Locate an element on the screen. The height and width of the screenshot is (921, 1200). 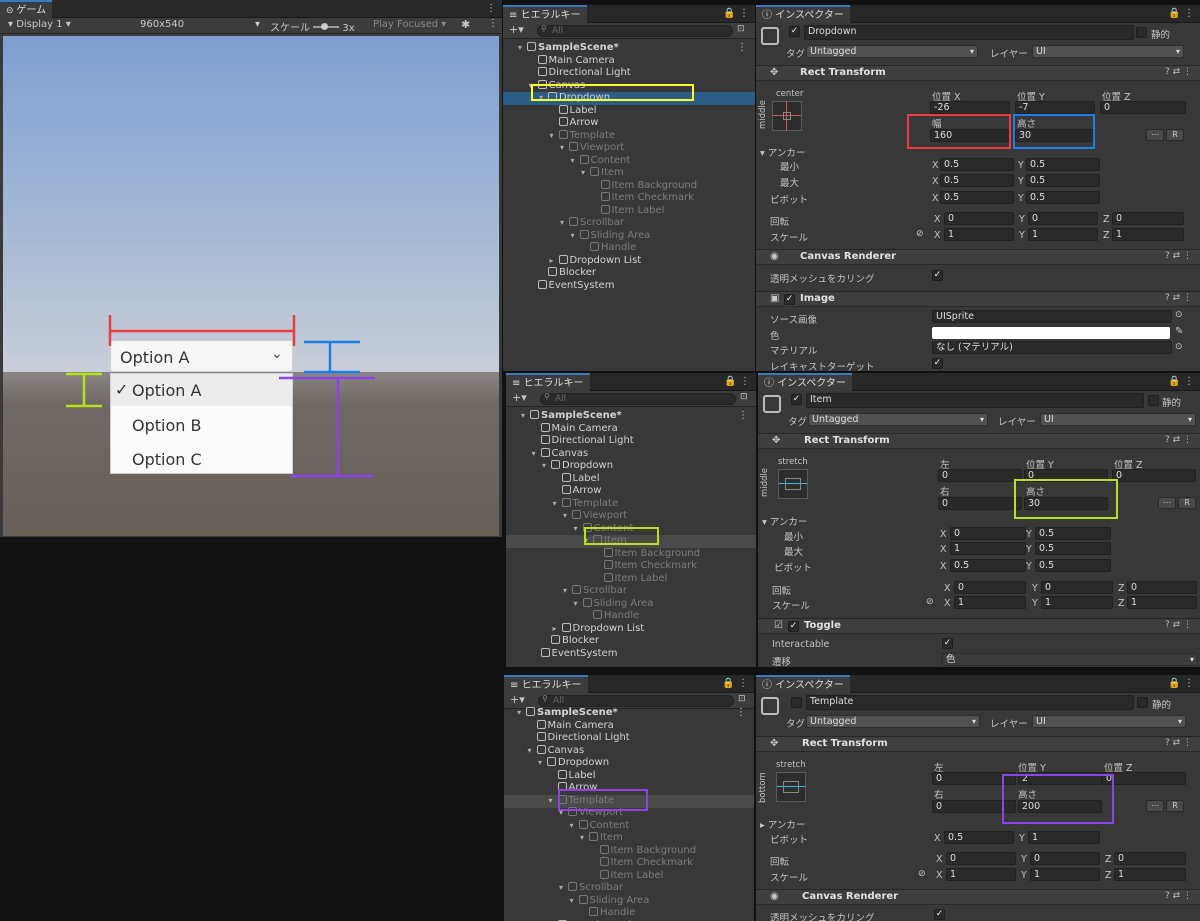
anchor-min-x-field: 0 is located at coordinates (988, 533).